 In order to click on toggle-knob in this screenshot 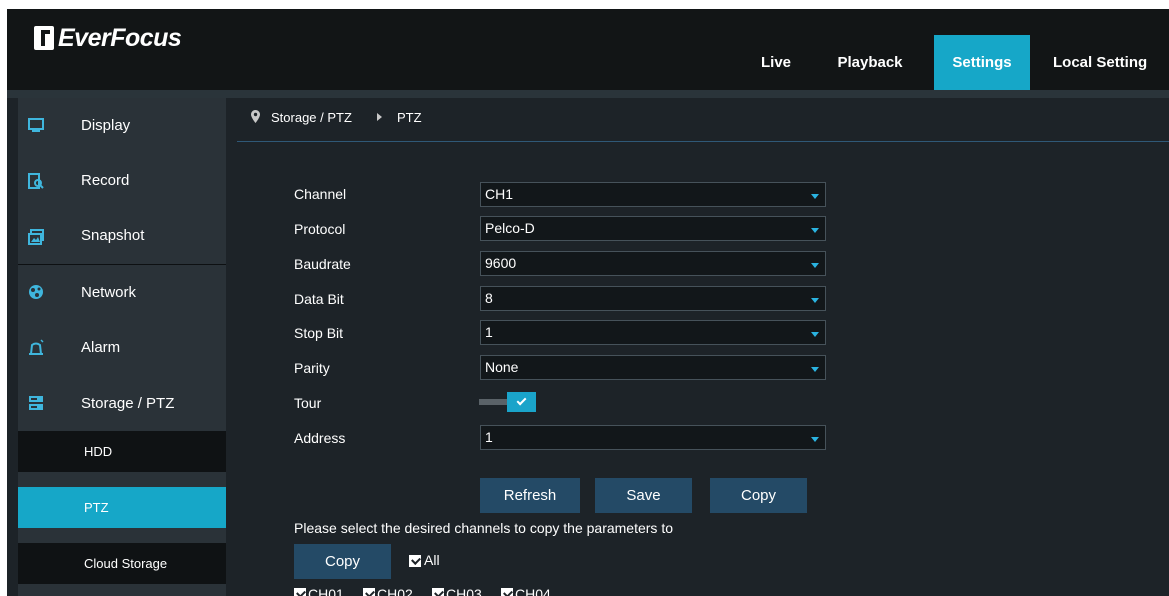, I will do `click(521, 402)`.